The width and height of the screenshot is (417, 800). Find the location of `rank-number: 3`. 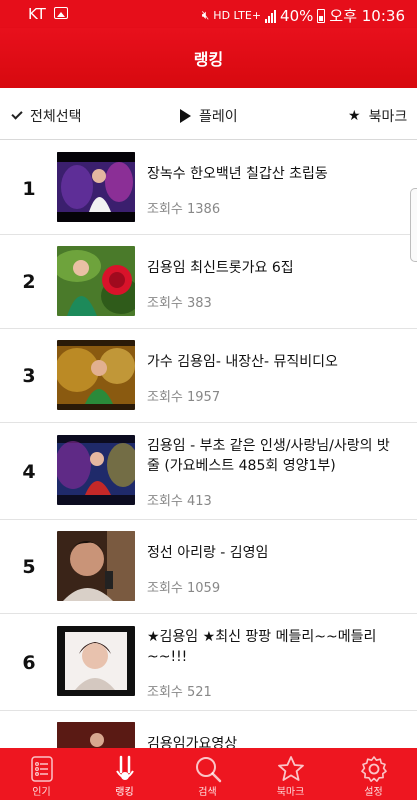

rank-number: 3 is located at coordinates (29, 376).